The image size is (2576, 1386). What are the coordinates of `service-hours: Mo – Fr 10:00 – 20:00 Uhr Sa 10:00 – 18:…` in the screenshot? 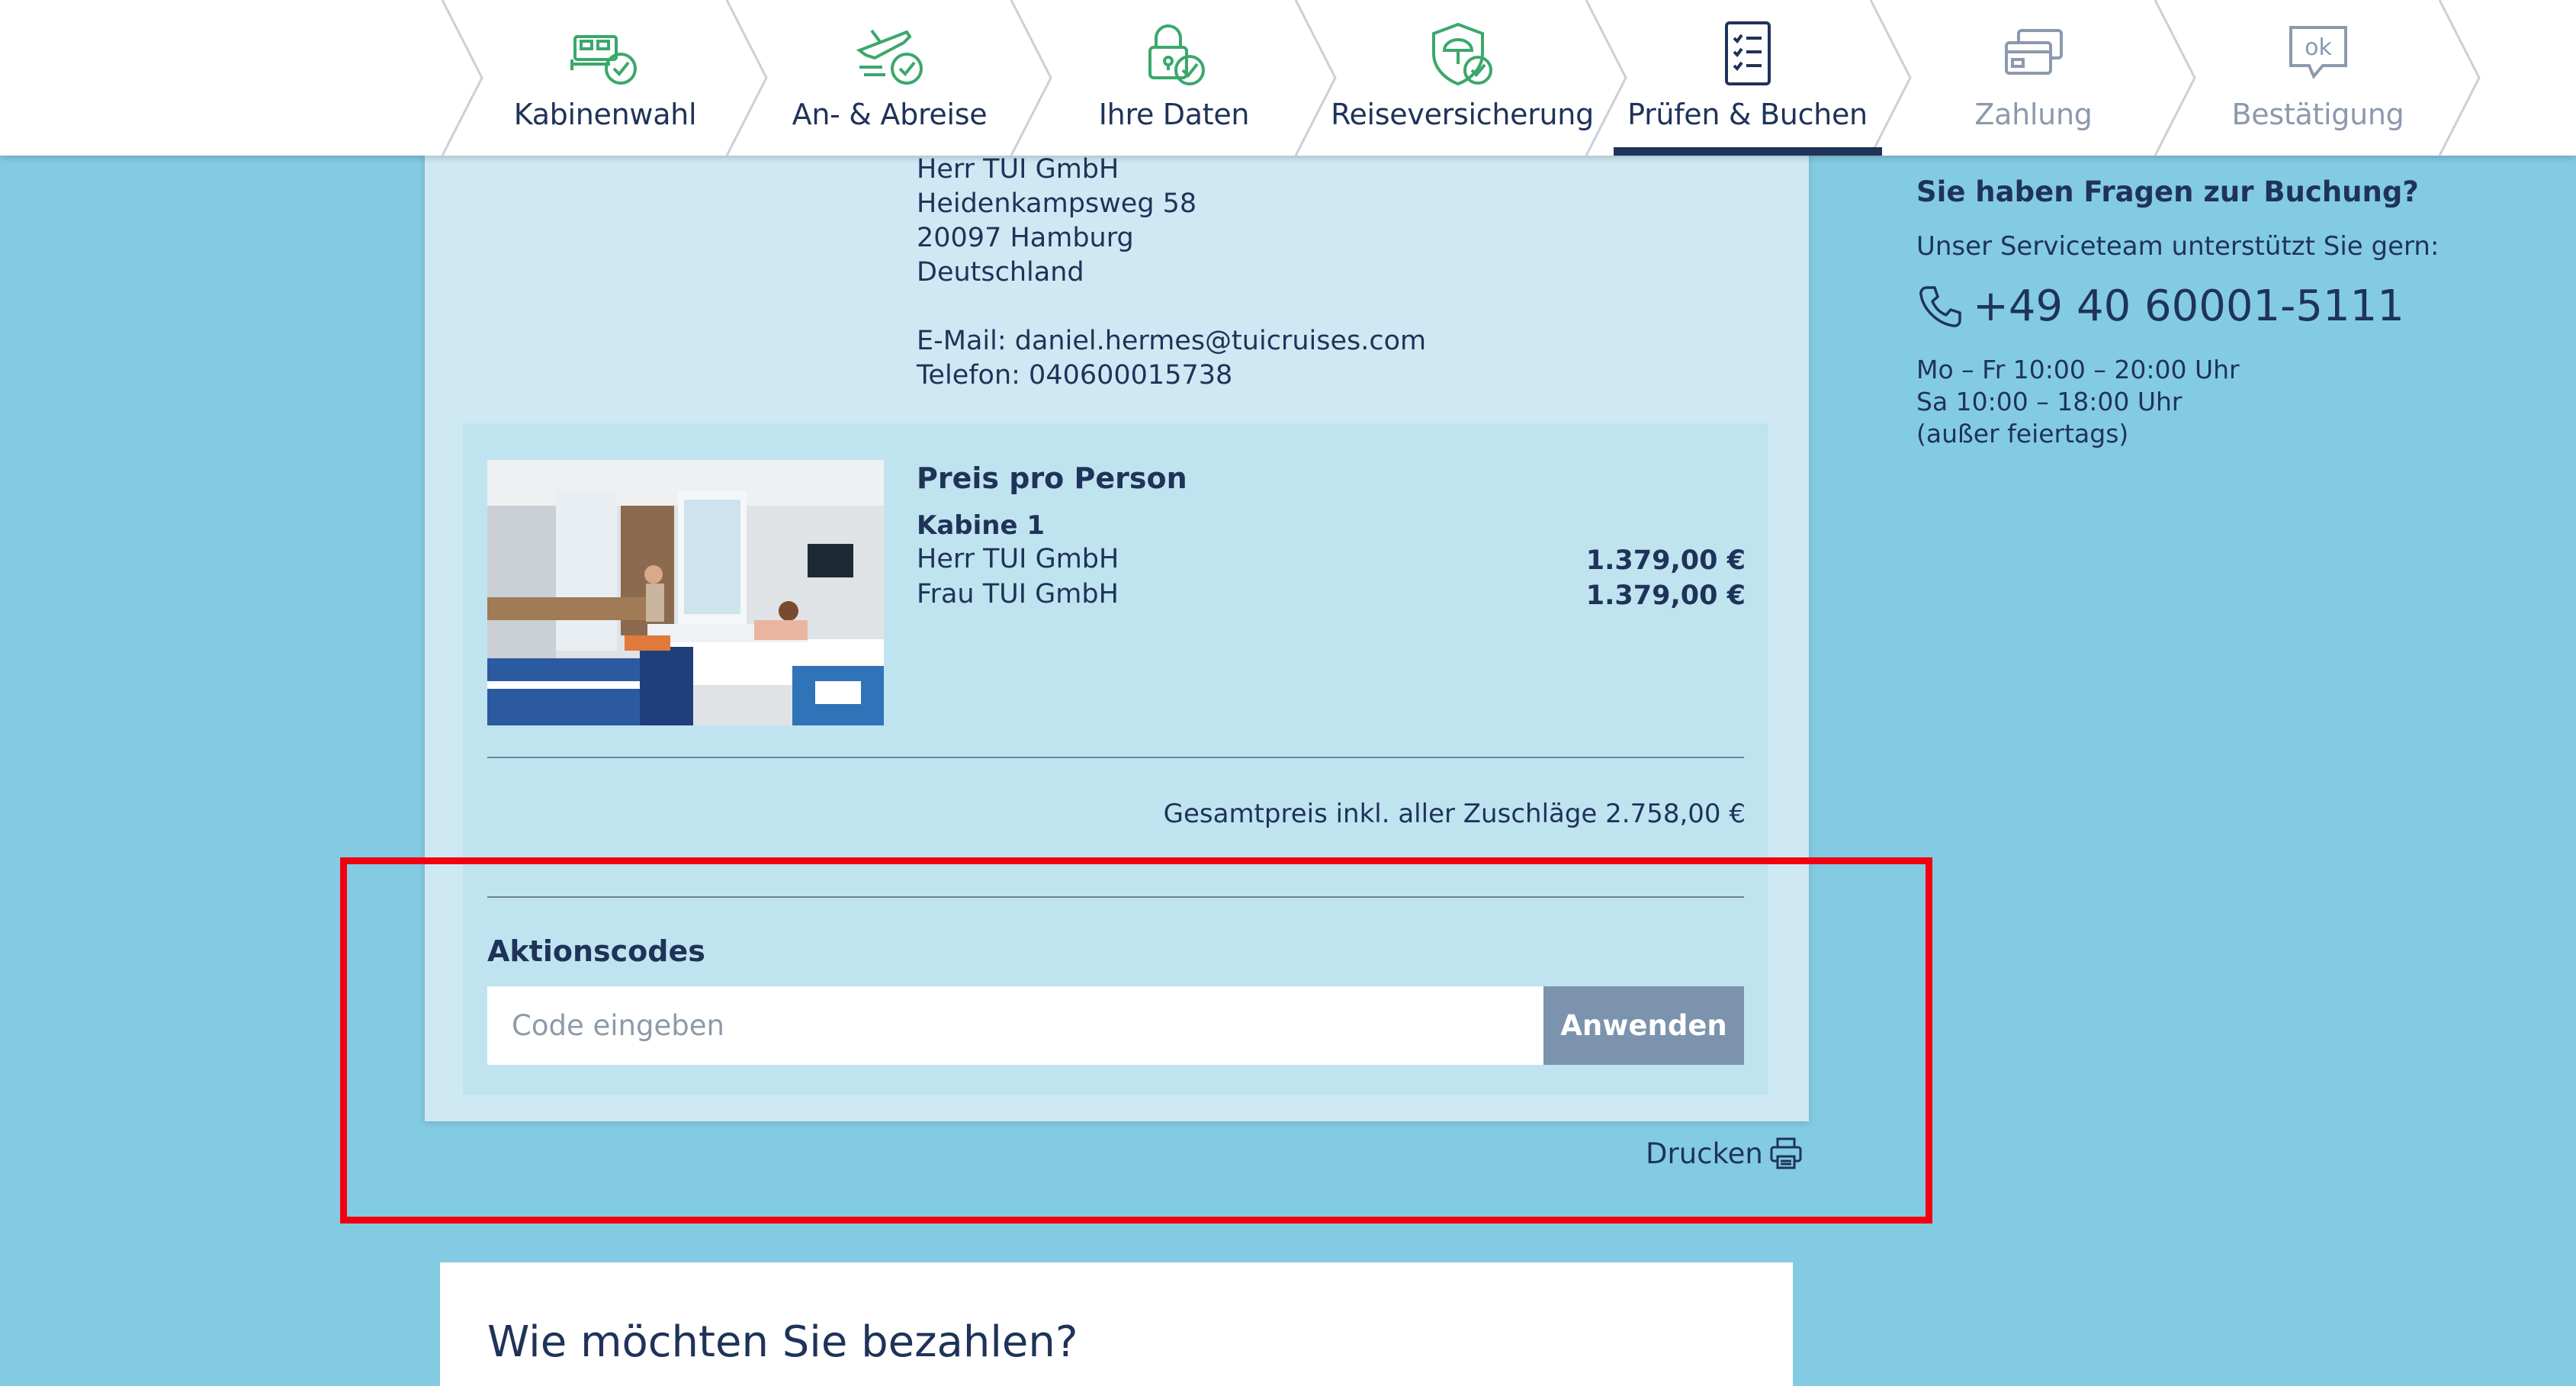 It's located at (2177, 402).